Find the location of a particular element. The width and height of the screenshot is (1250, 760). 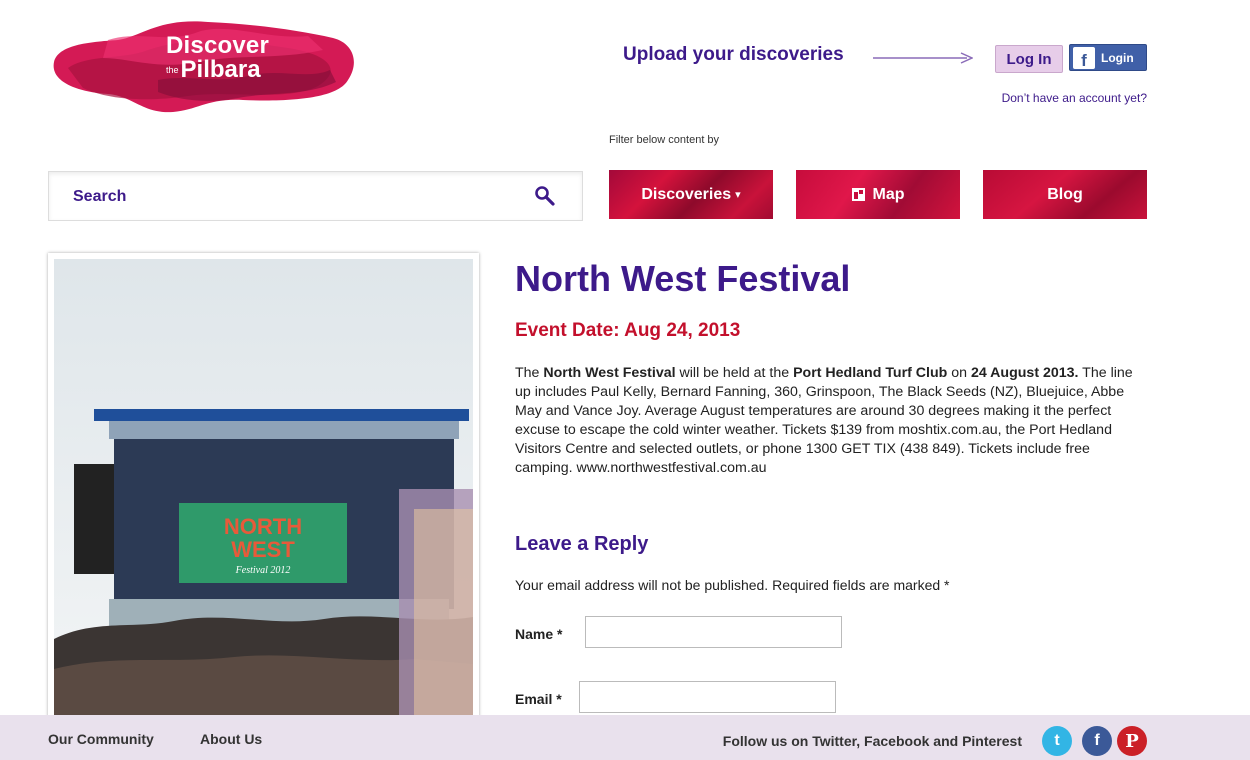

body-part: The is located at coordinates (529, 373).